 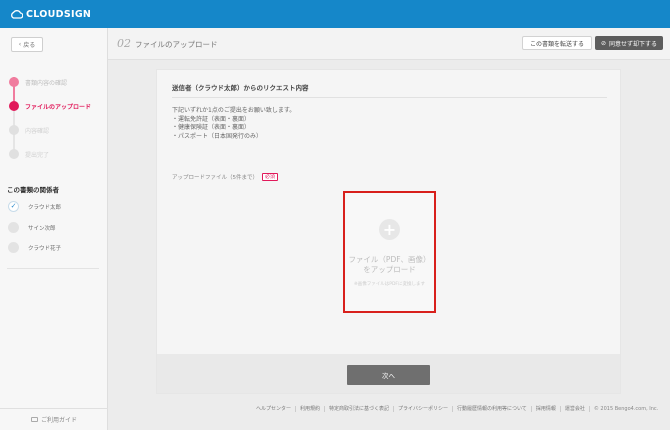 I want to click on top-bar: CLOUDSIGN, so click(x=335, y=14).